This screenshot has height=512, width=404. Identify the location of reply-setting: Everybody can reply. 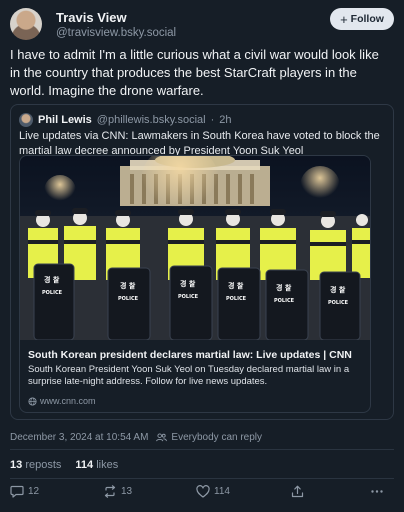
(216, 437).